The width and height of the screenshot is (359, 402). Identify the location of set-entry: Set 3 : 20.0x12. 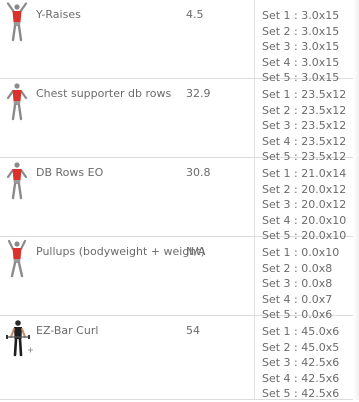
(304, 205).